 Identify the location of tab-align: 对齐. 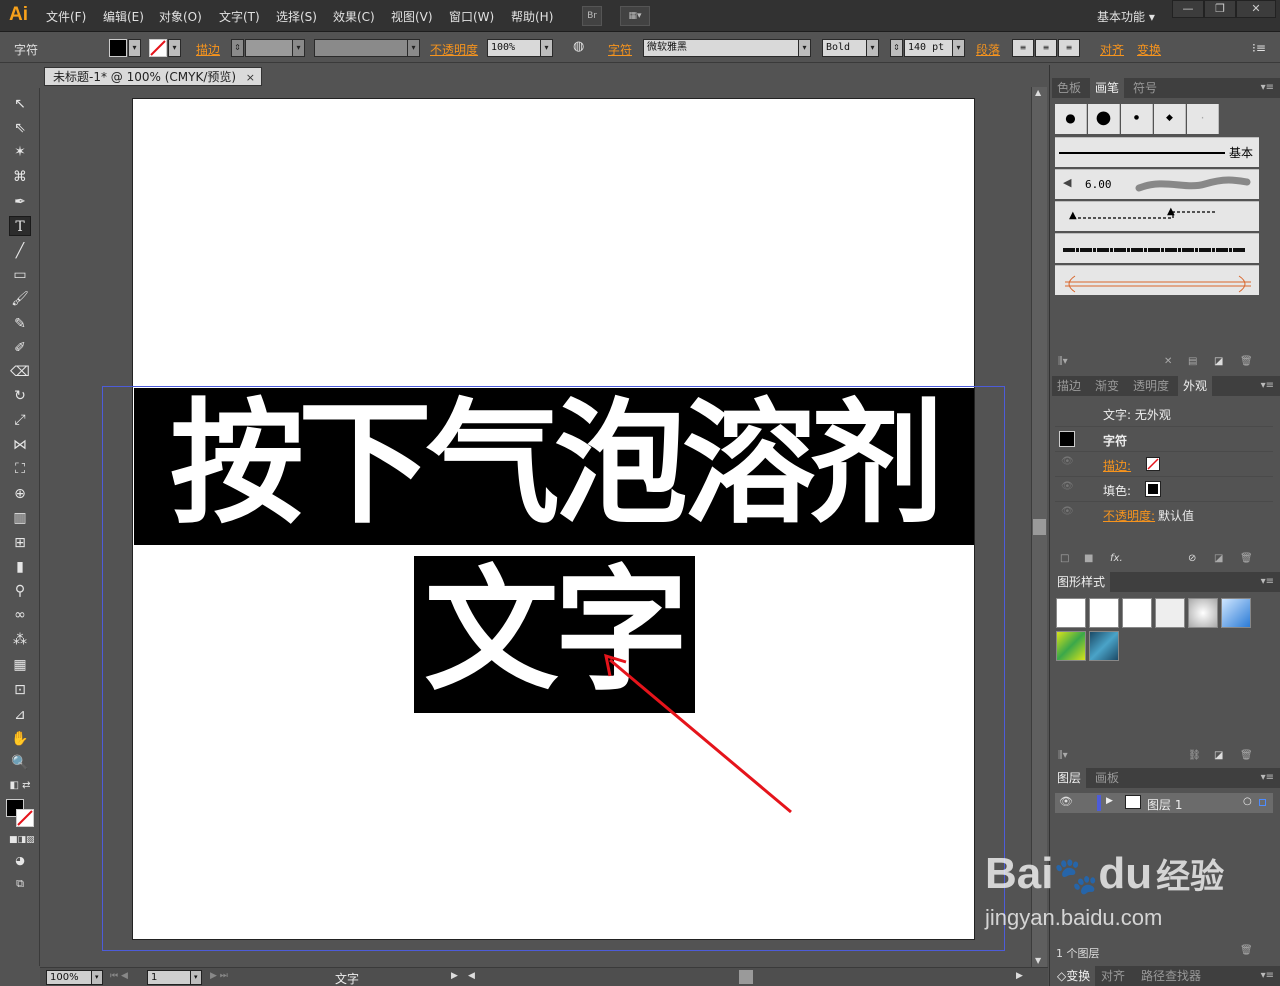
(1113, 976).